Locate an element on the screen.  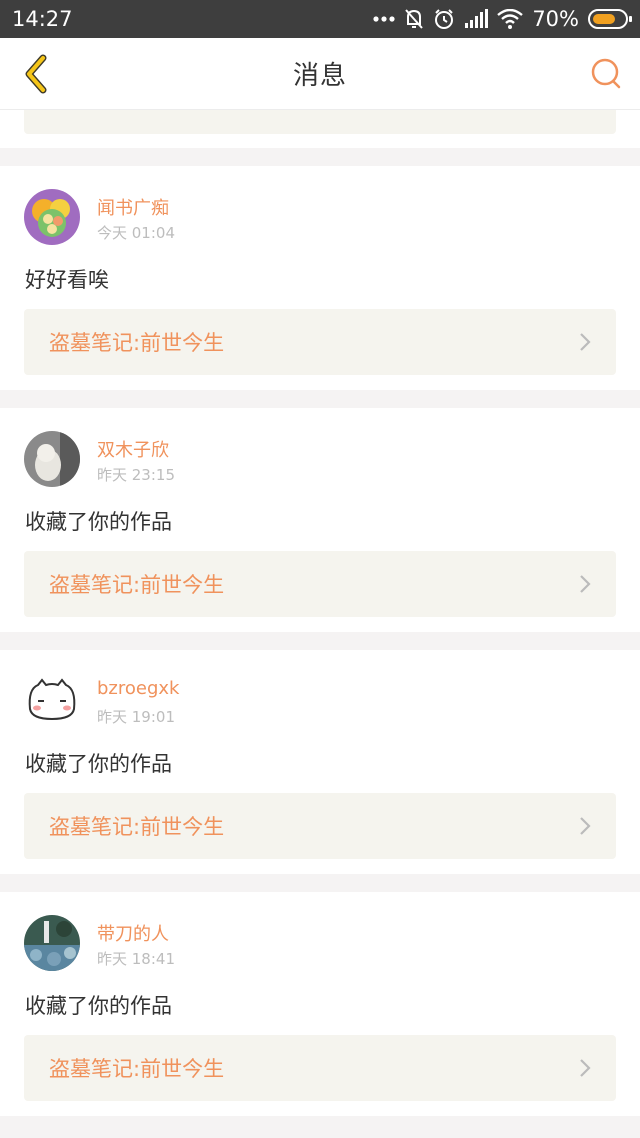
search-icon is located at coordinates (606, 73).